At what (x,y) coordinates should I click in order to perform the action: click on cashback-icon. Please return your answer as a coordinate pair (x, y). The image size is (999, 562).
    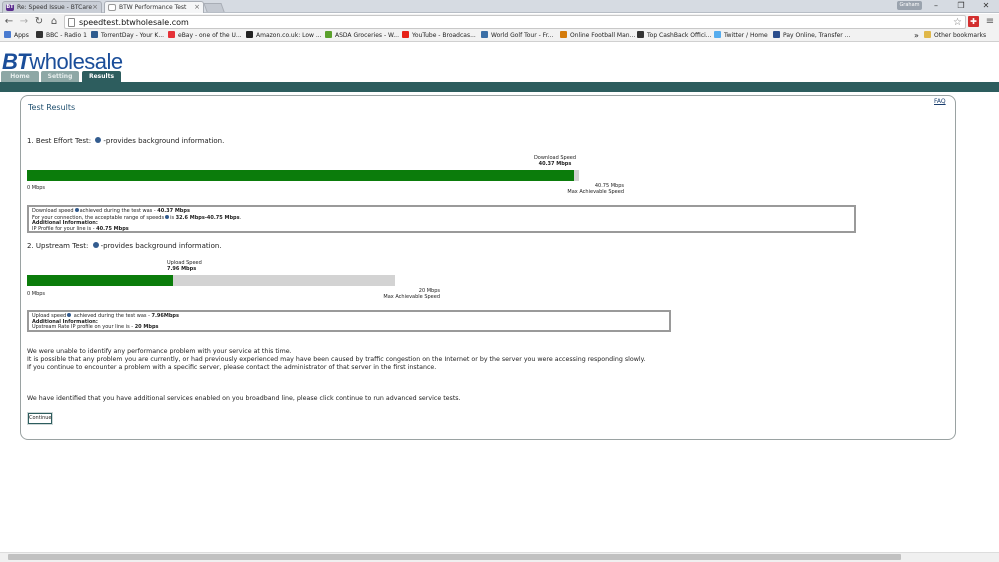
    Looking at the image, I should click on (640, 34).